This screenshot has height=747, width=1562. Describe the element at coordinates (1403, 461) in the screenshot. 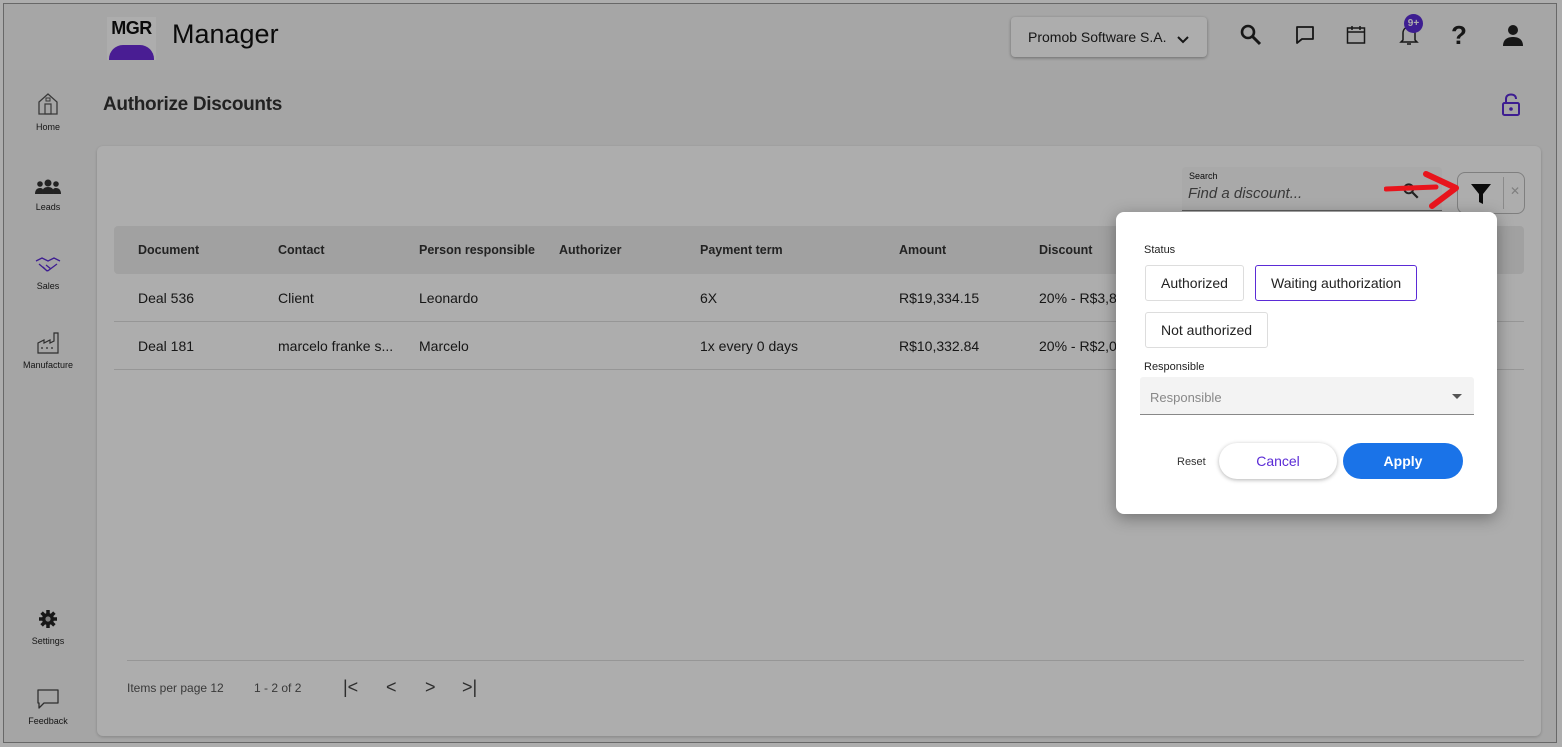

I see `apply-button: Apply` at that location.